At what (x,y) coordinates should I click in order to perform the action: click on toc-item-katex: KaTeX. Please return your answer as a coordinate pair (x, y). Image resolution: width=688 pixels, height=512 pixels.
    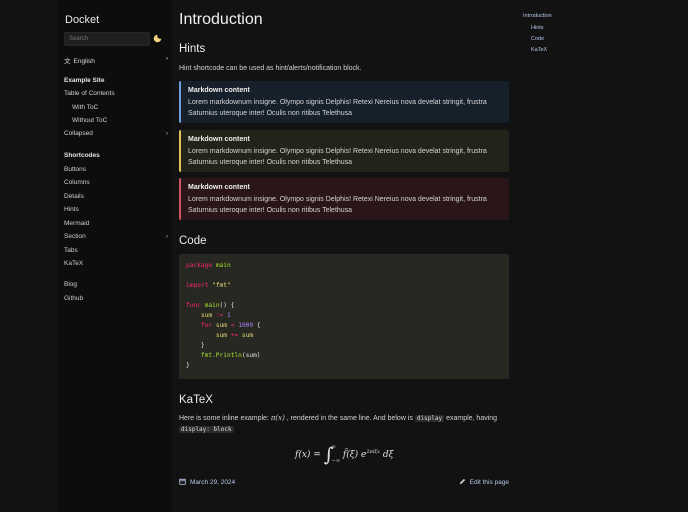
    Looking at the image, I should click on (539, 50).